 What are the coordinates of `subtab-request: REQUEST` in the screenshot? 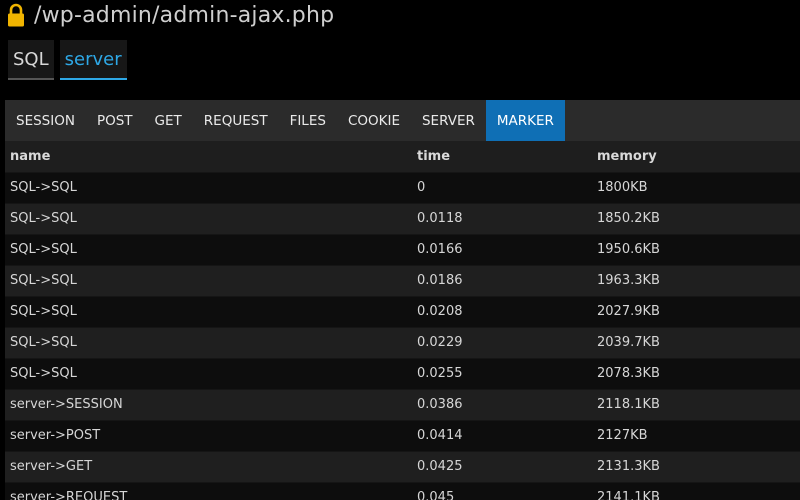 It's located at (236, 120).